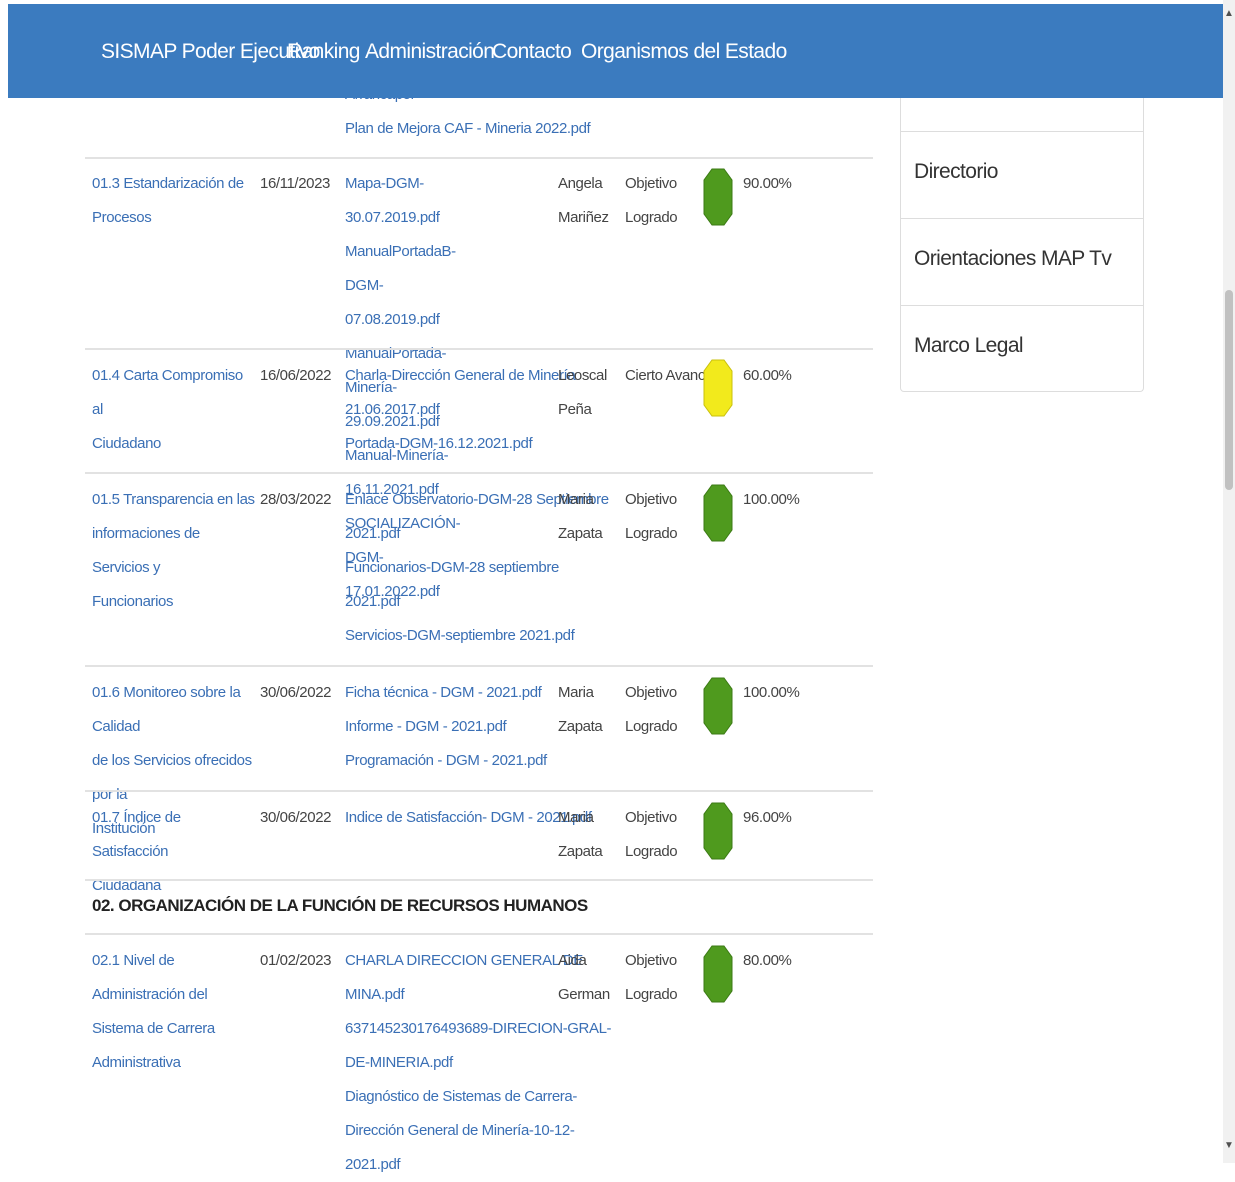 The width and height of the screenshot is (1235, 1182). What do you see at coordinates (1013, 258) in the screenshot?
I see `sidebar-item-label: Orientaciones MAP Tv` at bounding box center [1013, 258].